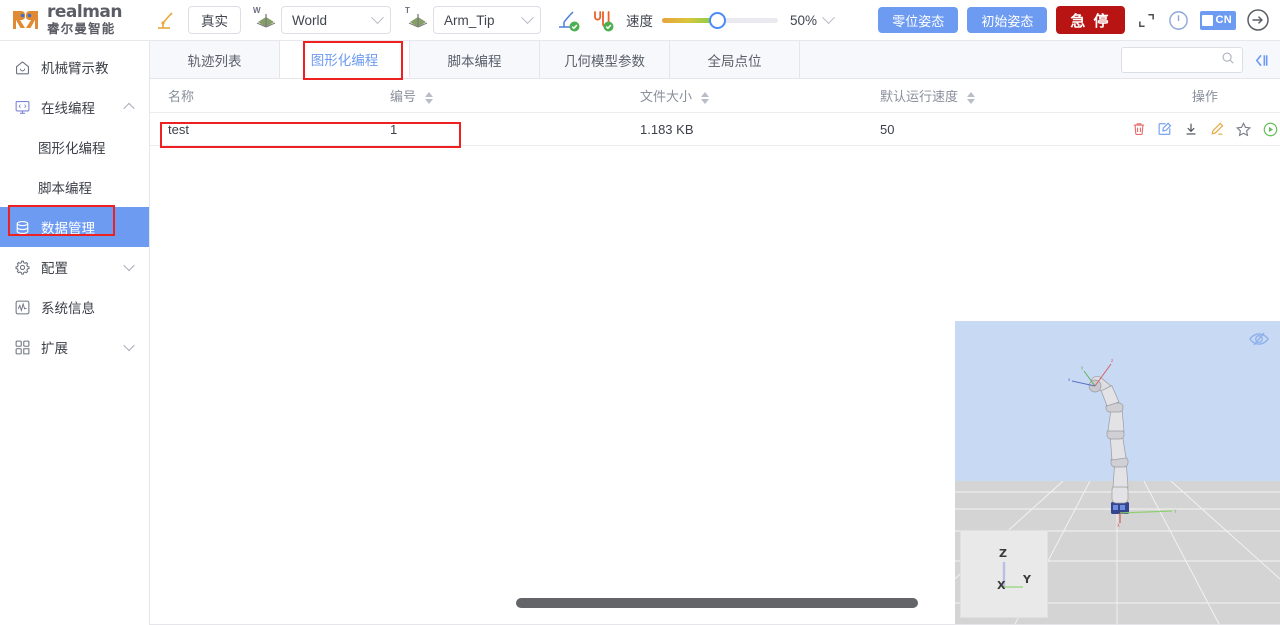  I want to click on collapse-panel-icon, so click(1261, 60).